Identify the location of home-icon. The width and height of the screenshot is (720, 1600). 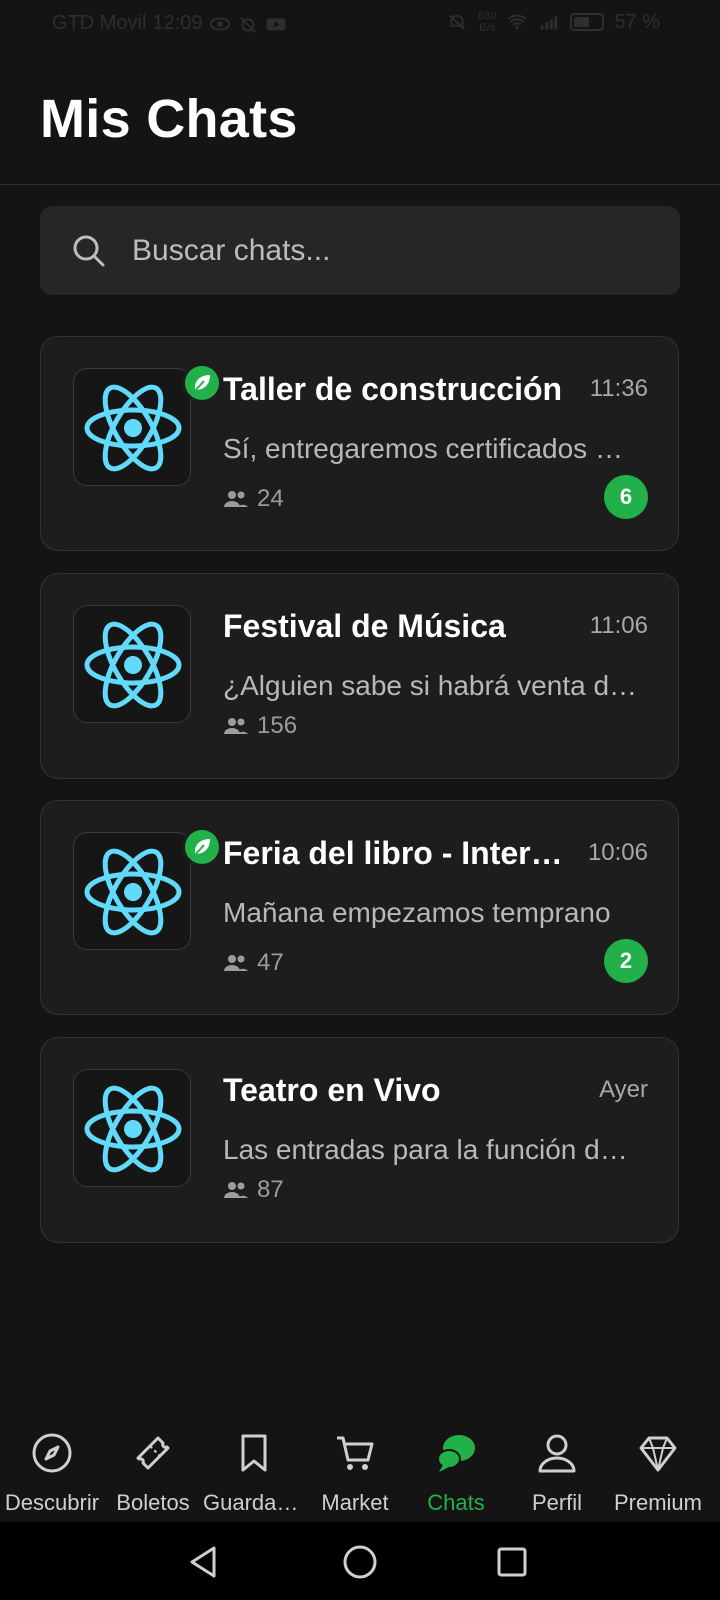
(360, 1562).